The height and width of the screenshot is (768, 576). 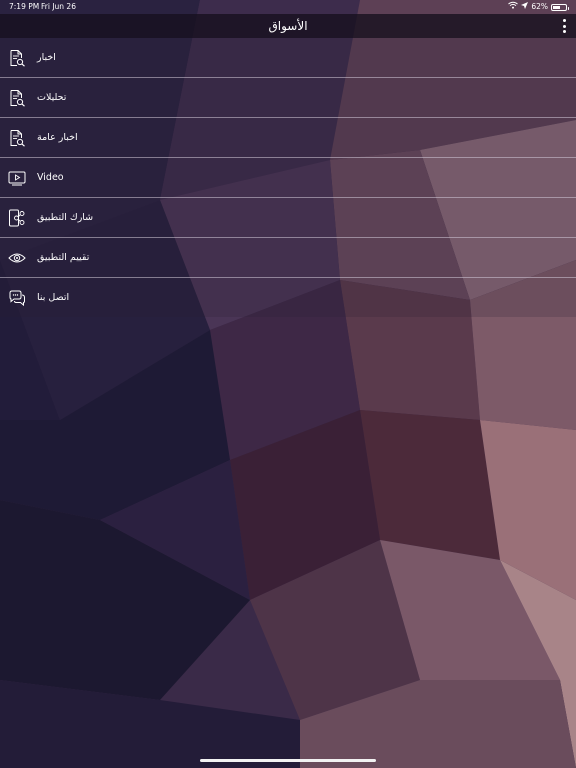 What do you see at coordinates (53, 297) in the screenshot?
I see `menu-item-label: اتصل بنا` at bounding box center [53, 297].